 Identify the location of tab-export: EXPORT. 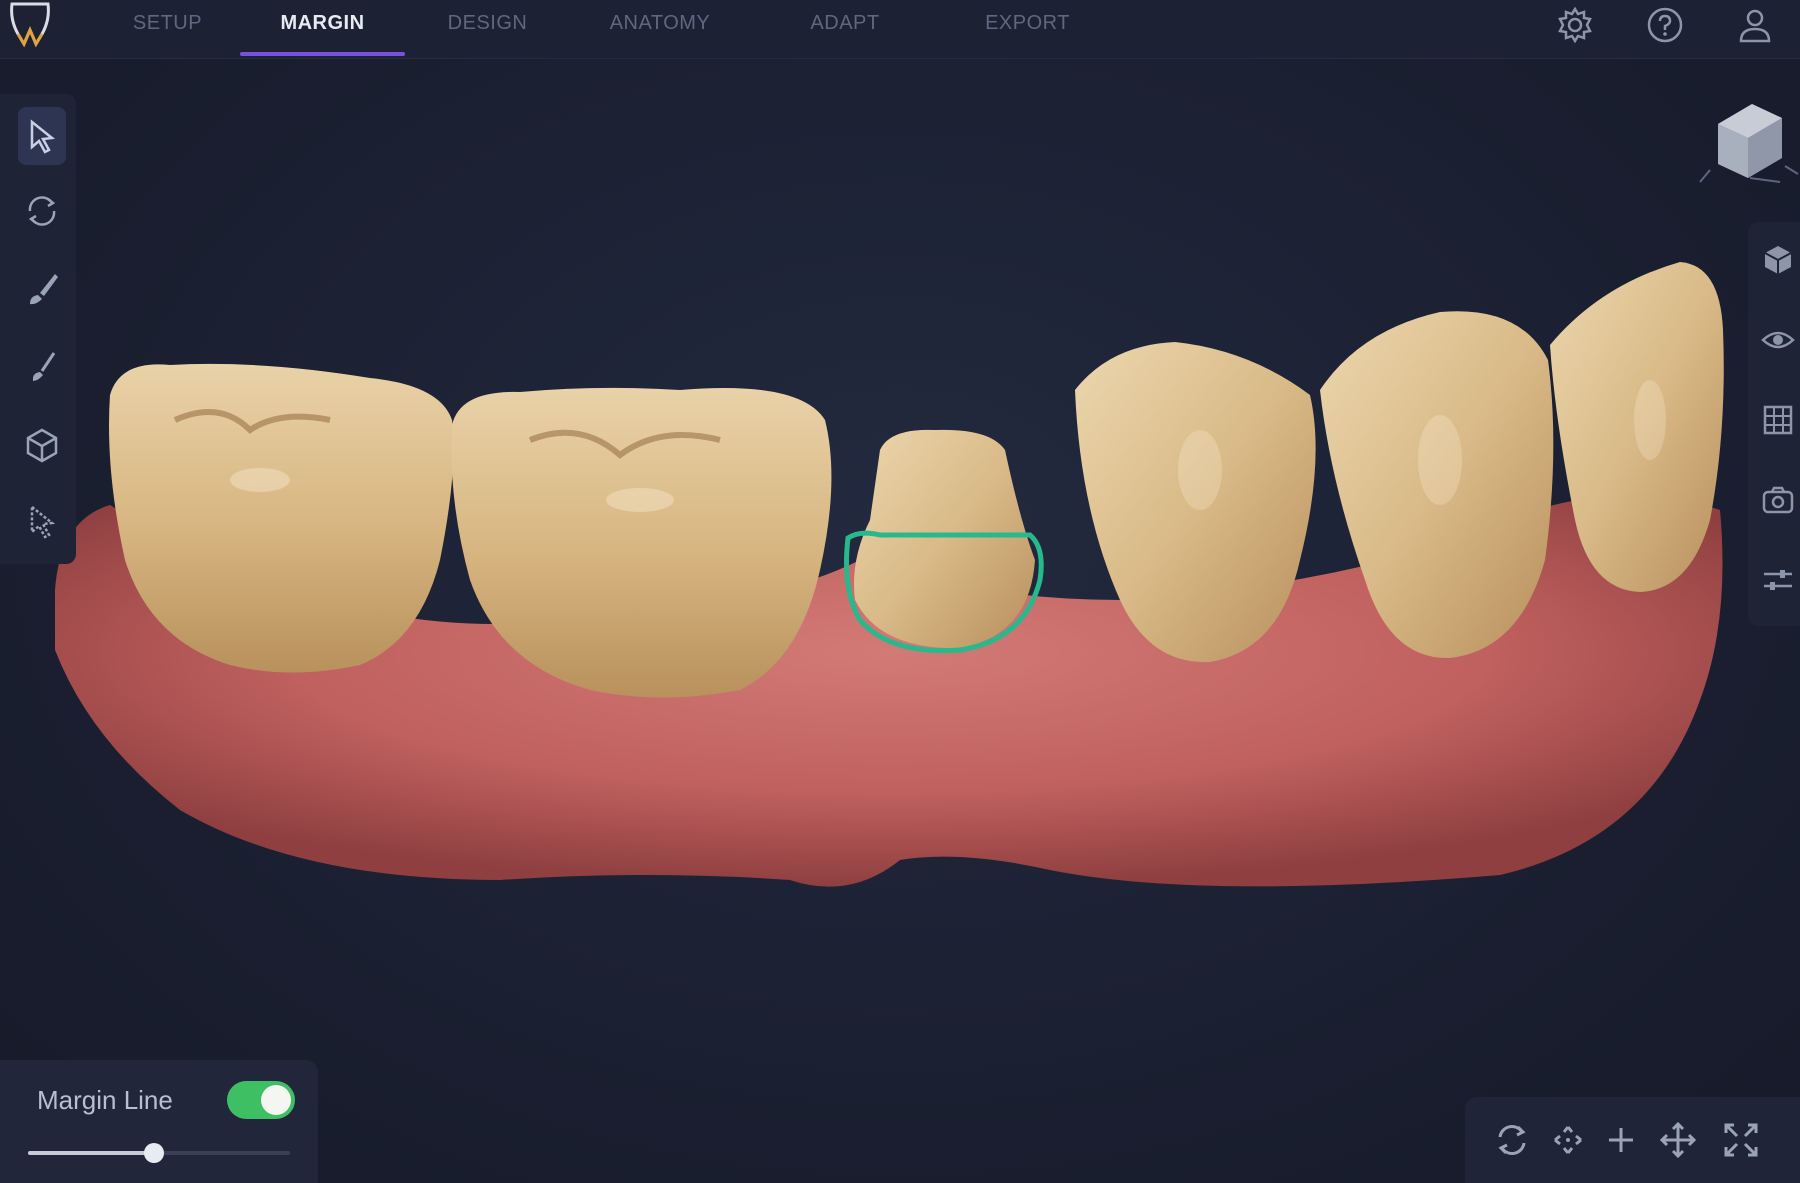
(1027, 28).